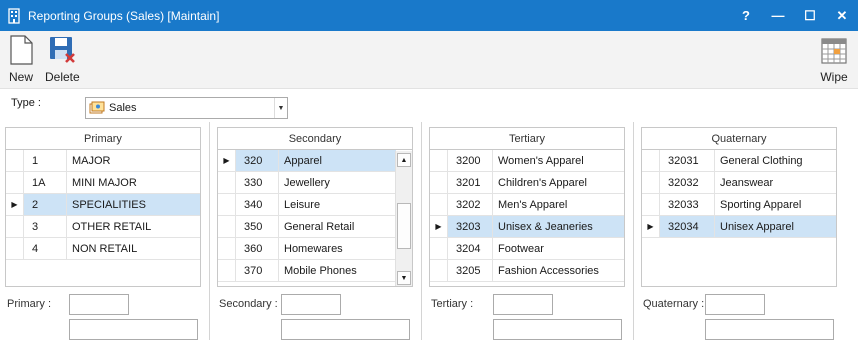 The width and height of the screenshot is (858, 346). Describe the element at coordinates (404, 160) in the screenshot. I see `scroll-up-arrow-icon: ▲` at that location.